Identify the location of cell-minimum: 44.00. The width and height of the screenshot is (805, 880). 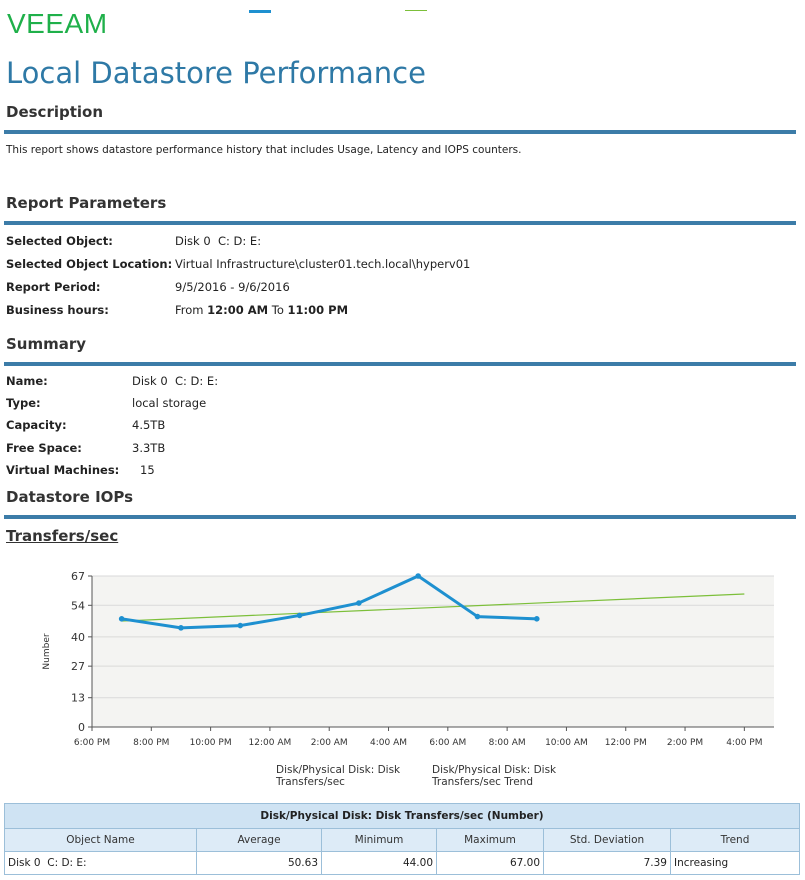
(379, 863).